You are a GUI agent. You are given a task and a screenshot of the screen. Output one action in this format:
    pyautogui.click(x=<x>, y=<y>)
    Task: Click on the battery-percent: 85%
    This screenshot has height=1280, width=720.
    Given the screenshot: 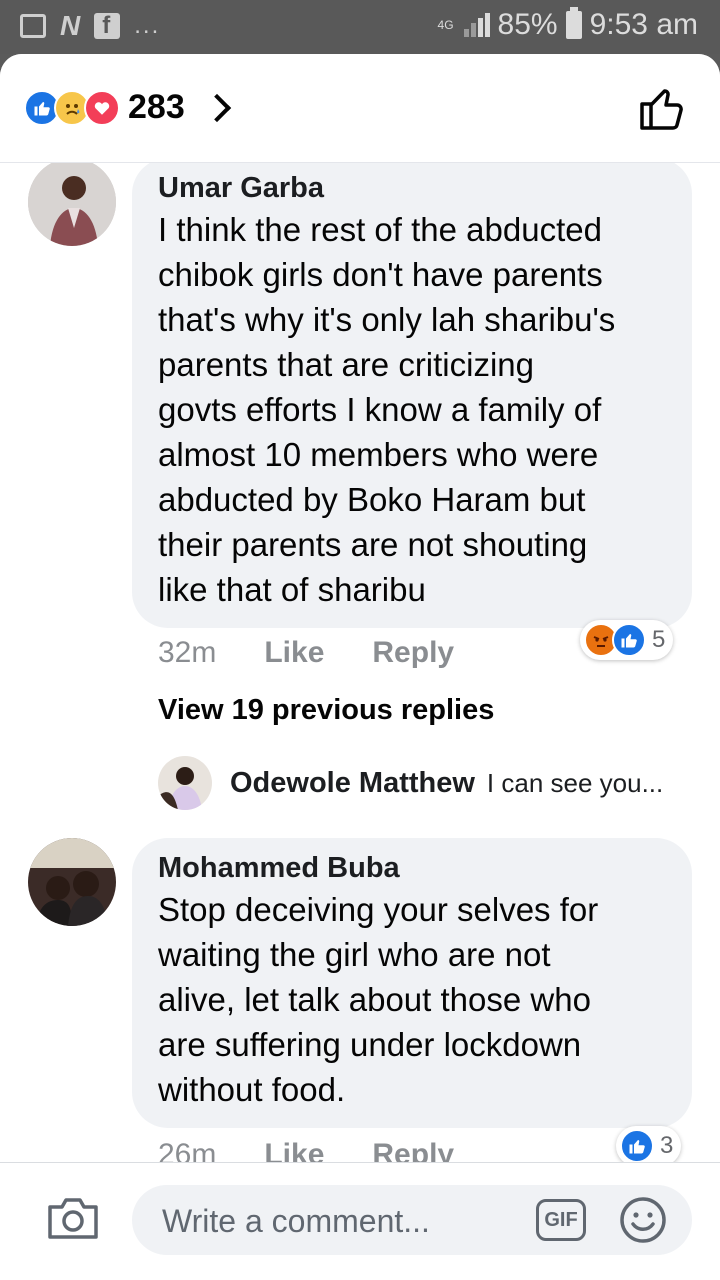 What is the action you would take?
    pyautogui.click(x=527, y=24)
    